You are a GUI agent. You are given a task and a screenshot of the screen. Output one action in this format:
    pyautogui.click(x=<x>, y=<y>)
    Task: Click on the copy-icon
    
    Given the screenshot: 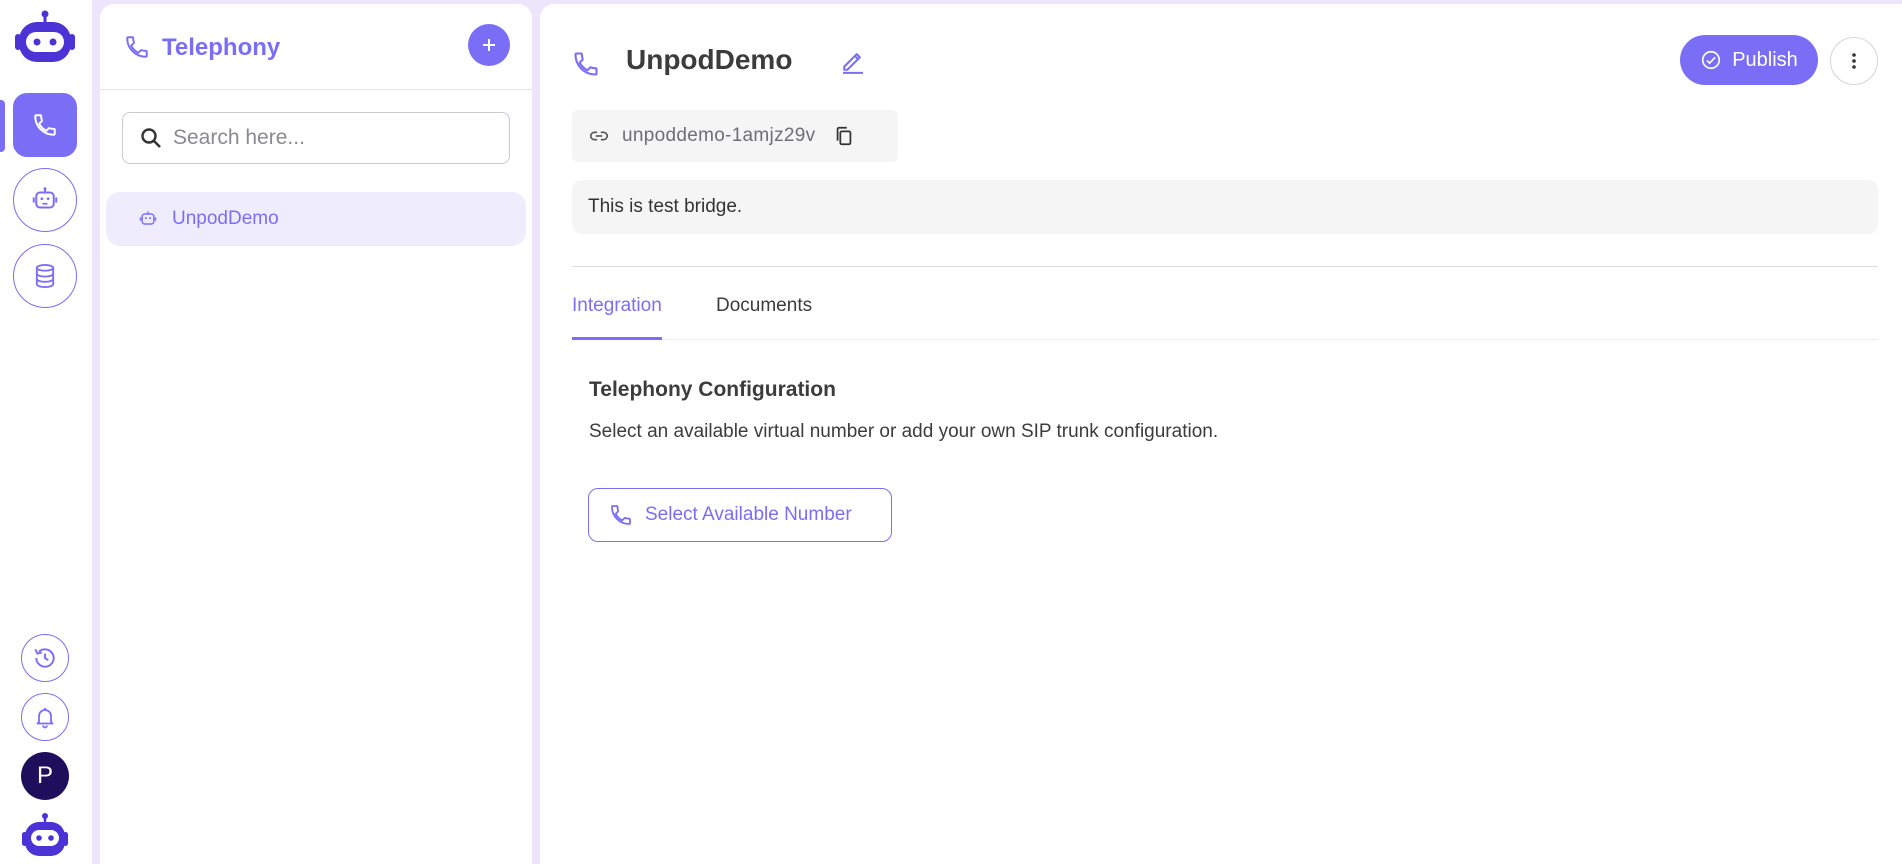 What is the action you would take?
    pyautogui.click(x=844, y=136)
    